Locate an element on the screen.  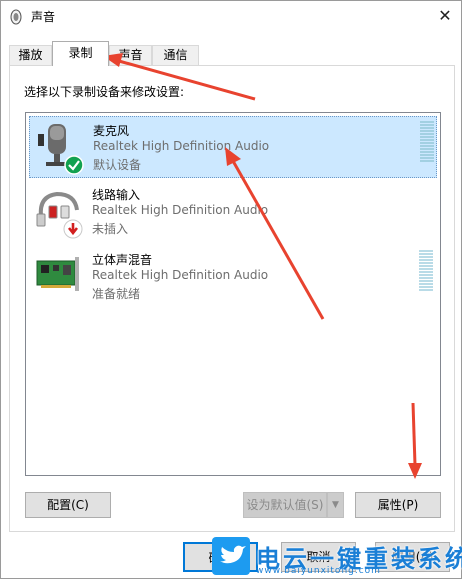
device-status: 未插入 is located at coordinates (110, 229).